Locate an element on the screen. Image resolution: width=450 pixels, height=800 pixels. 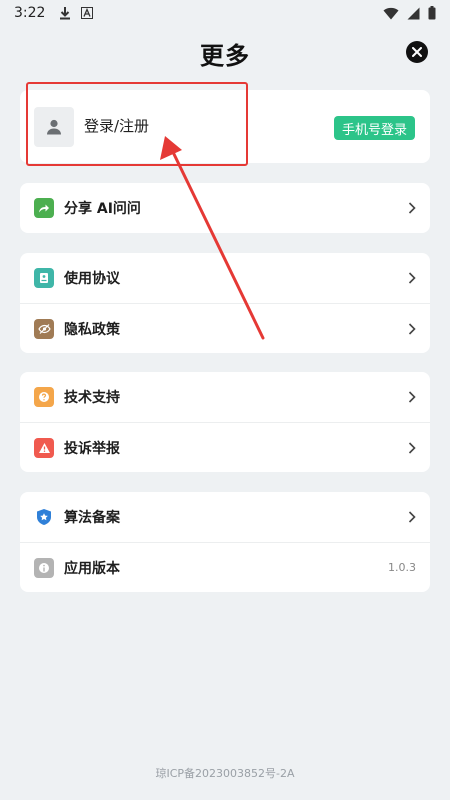
menu-item-share: 分享 AI问问 is located at coordinates (225, 208).